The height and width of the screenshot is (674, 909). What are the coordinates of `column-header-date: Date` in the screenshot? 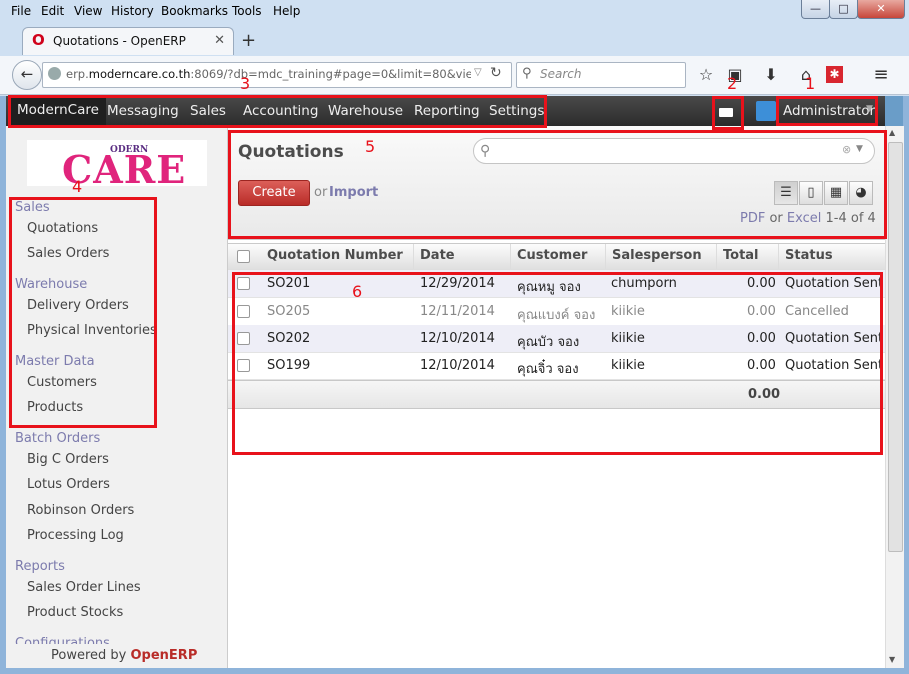 It's located at (462, 256).